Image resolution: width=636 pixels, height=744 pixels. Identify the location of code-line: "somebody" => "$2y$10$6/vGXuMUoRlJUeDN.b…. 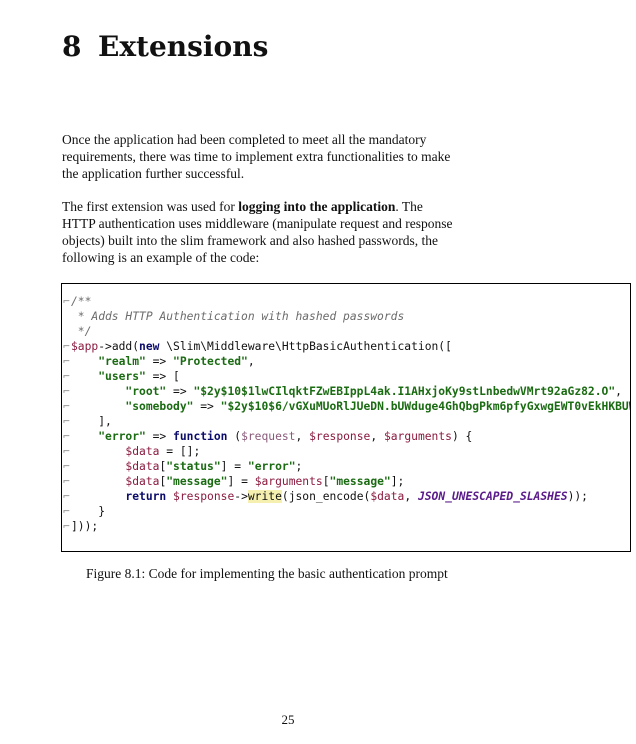
(378, 406).